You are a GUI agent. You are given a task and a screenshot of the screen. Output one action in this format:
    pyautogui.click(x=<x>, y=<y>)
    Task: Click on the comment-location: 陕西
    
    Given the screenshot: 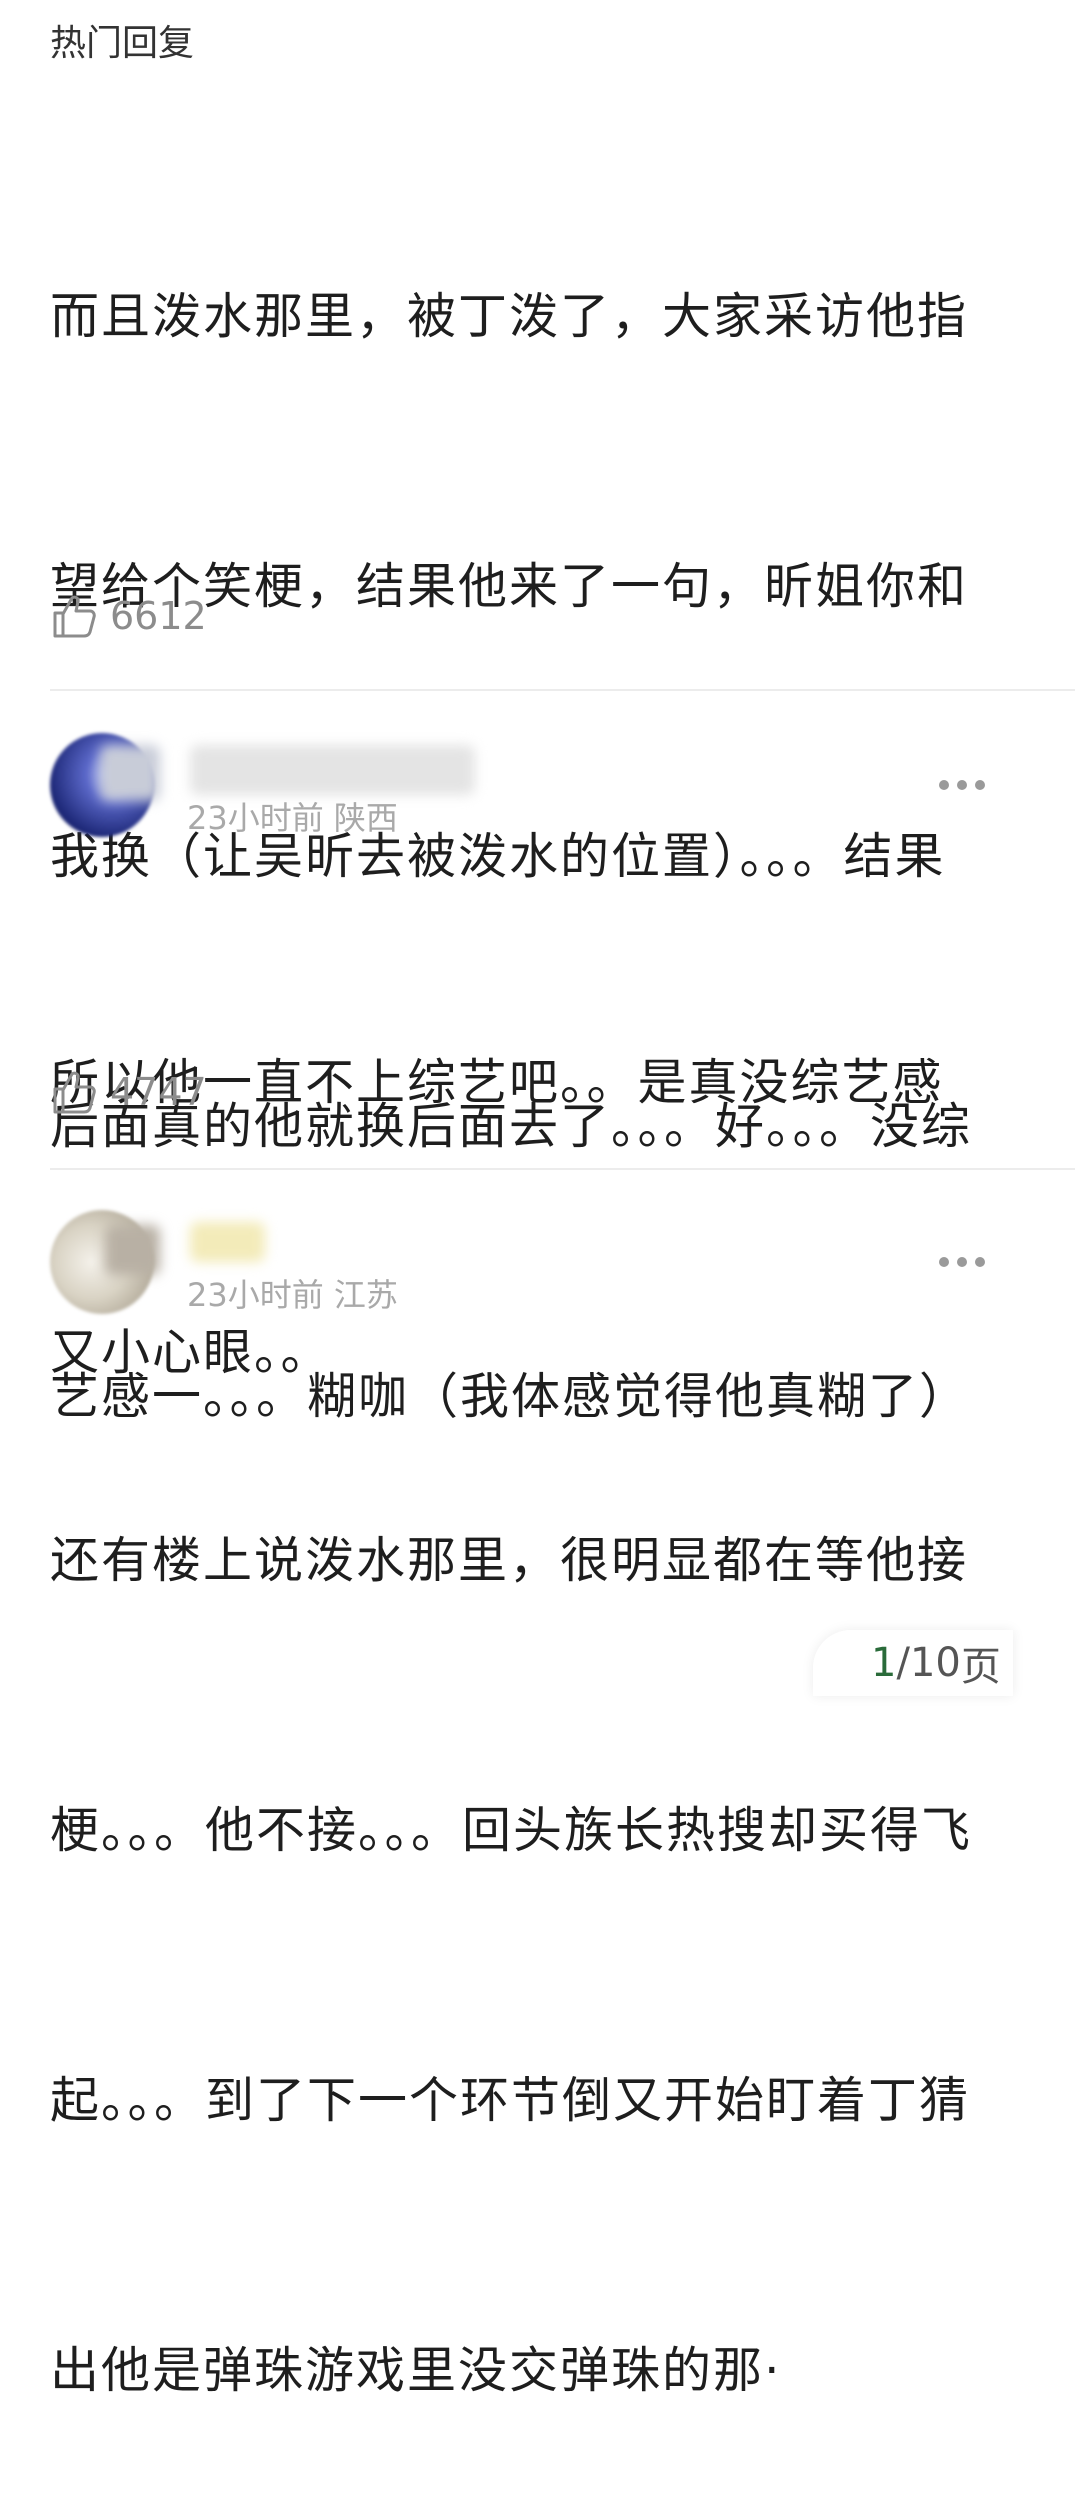 What is the action you would take?
    pyautogui.click(x=365, y=818)
    